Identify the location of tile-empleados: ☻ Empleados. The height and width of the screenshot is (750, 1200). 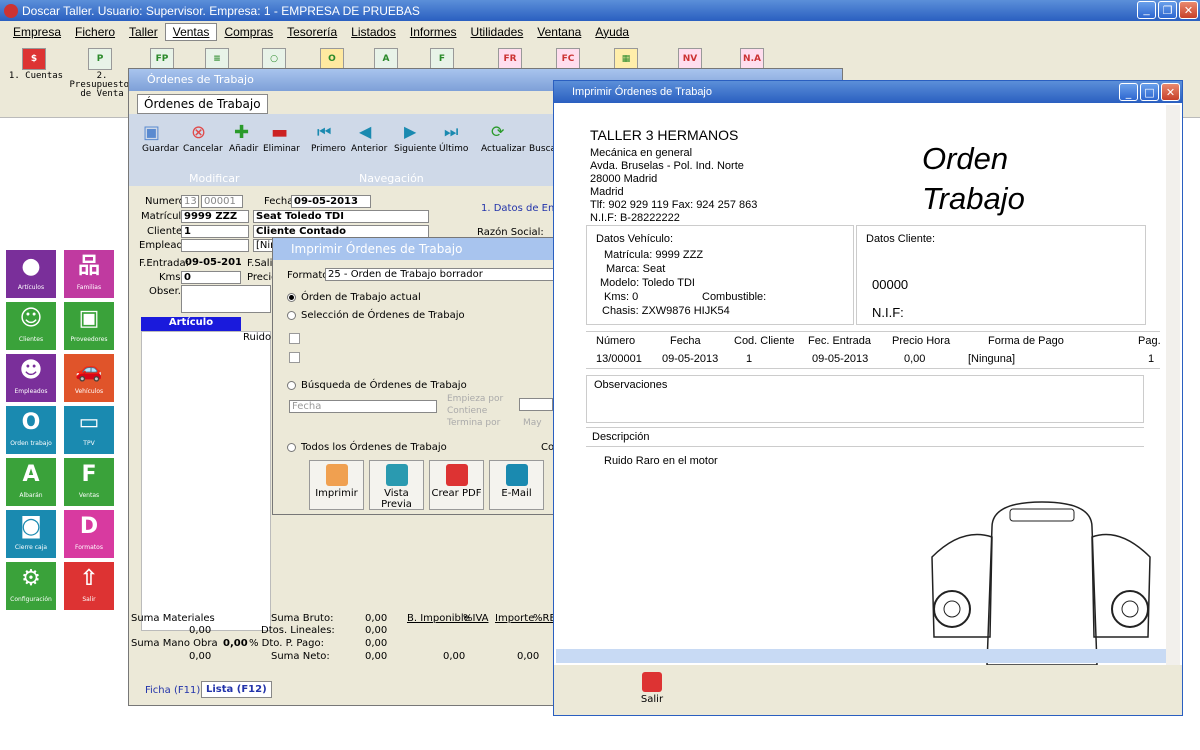
(31, 378).